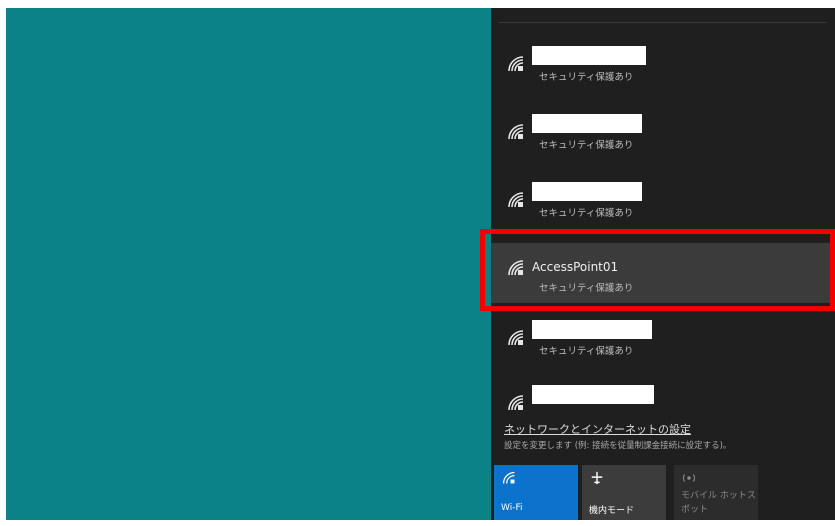  I want to click on network-settings-description: 設定を変更します (例: 接続を従量制課金接続に設定する)。, so click(618, 446).